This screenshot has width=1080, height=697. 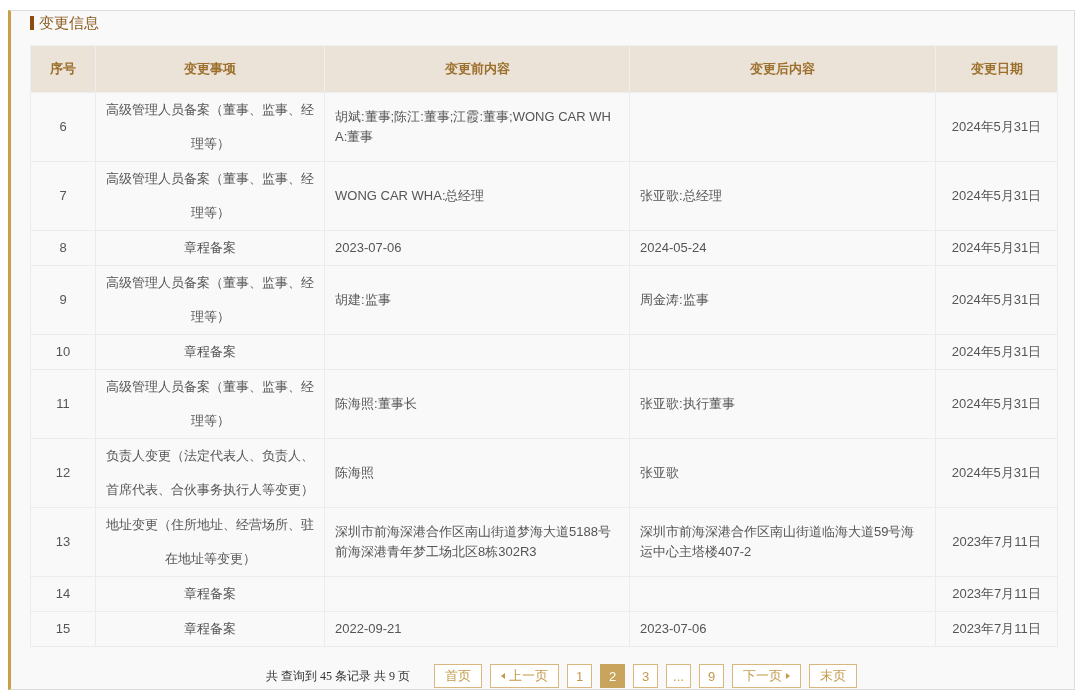 What do you see at coordinates (477, 127) in the screenshot?
I see `table-cell: 胡斌:董事;陈江:董事;江霞:董事;WONG CAR WHA:董事` at bounding box center [477, 127].